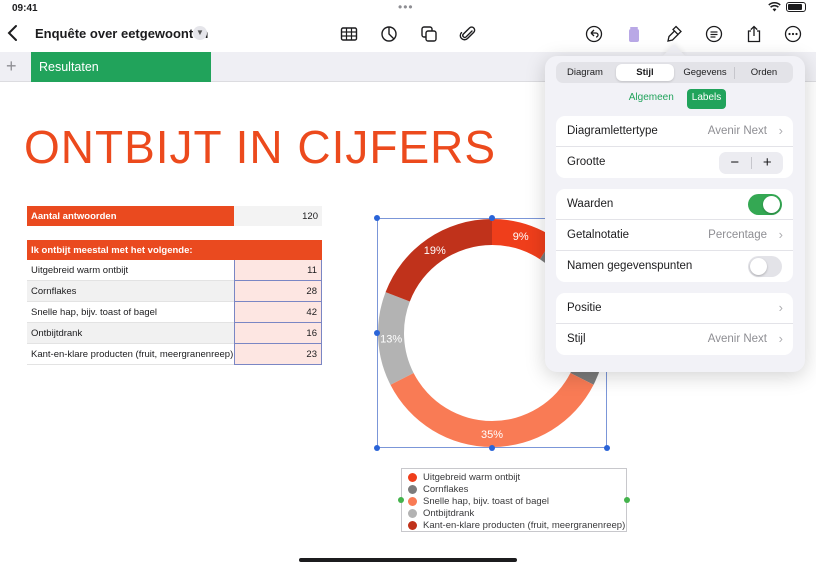  I want to click on summary-table: Aantal antwoorden 120, so click(174, 216).